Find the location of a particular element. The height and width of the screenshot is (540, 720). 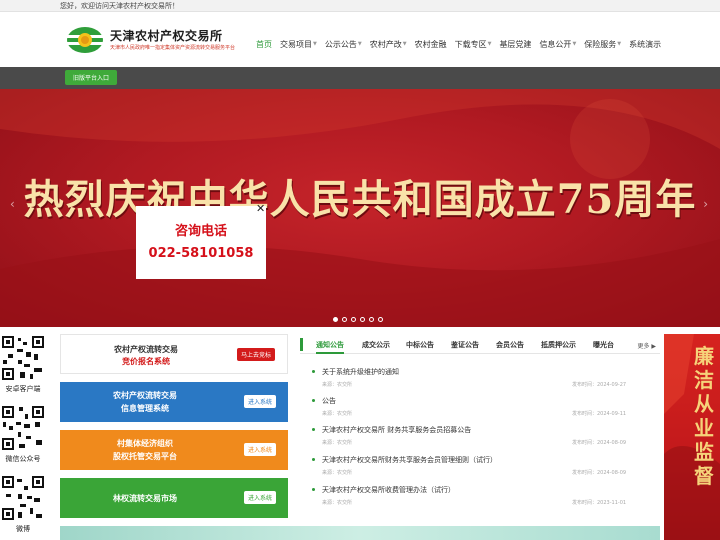

forest-rights-card: 林权流转交易市场 进入系统 is located at coordinates (174, 498).